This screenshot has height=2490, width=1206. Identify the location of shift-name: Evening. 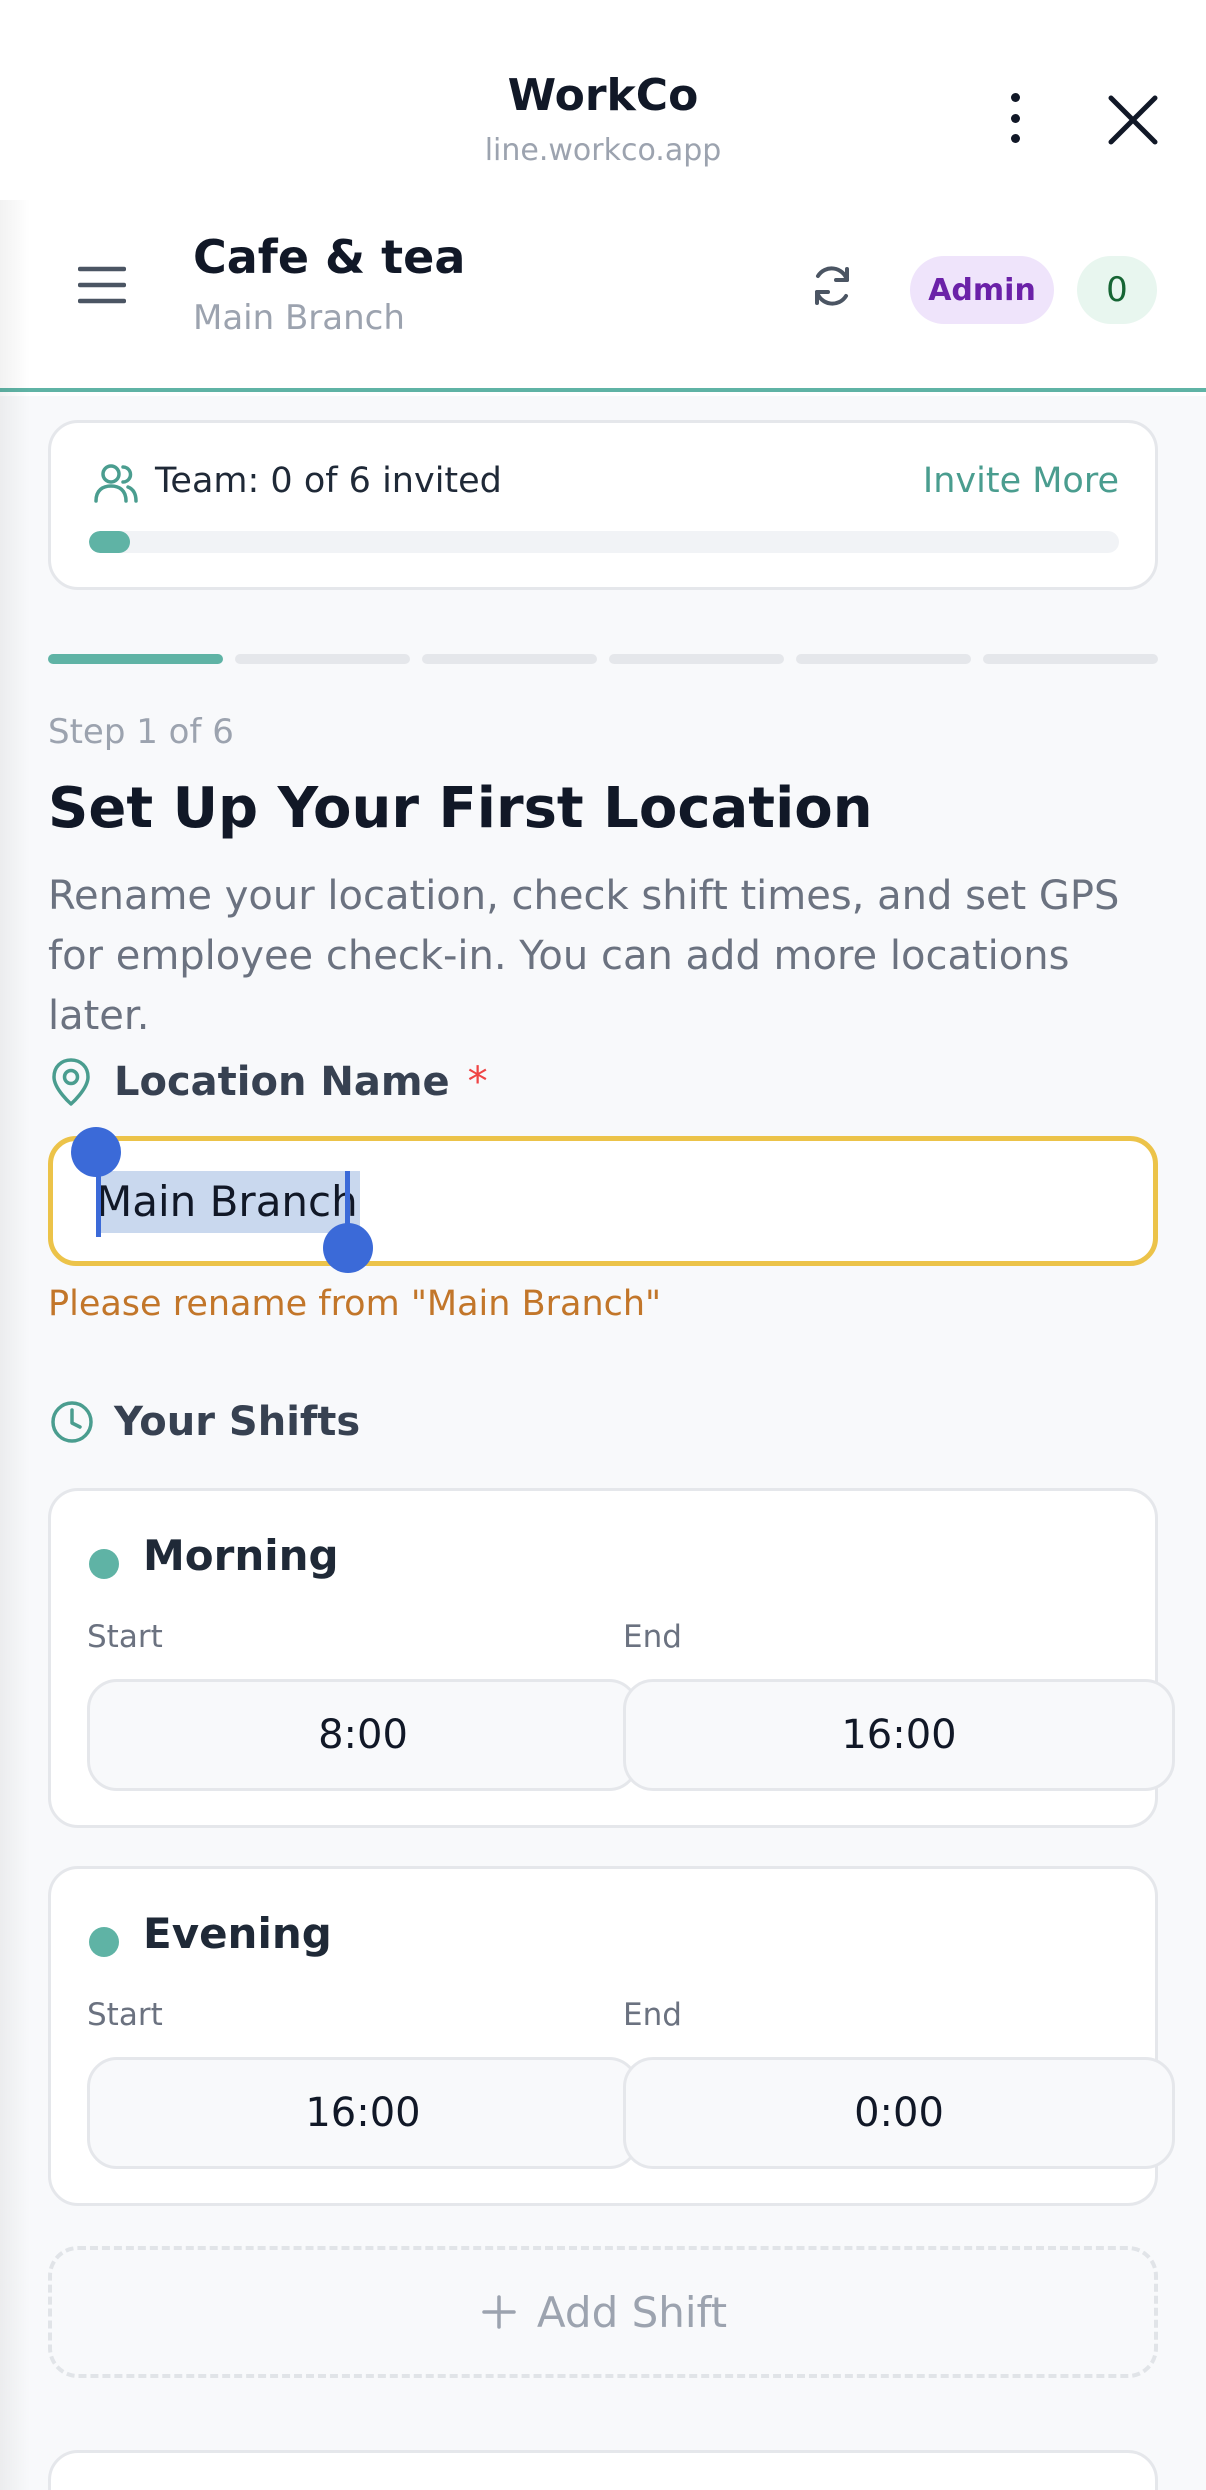
(237, 1933).